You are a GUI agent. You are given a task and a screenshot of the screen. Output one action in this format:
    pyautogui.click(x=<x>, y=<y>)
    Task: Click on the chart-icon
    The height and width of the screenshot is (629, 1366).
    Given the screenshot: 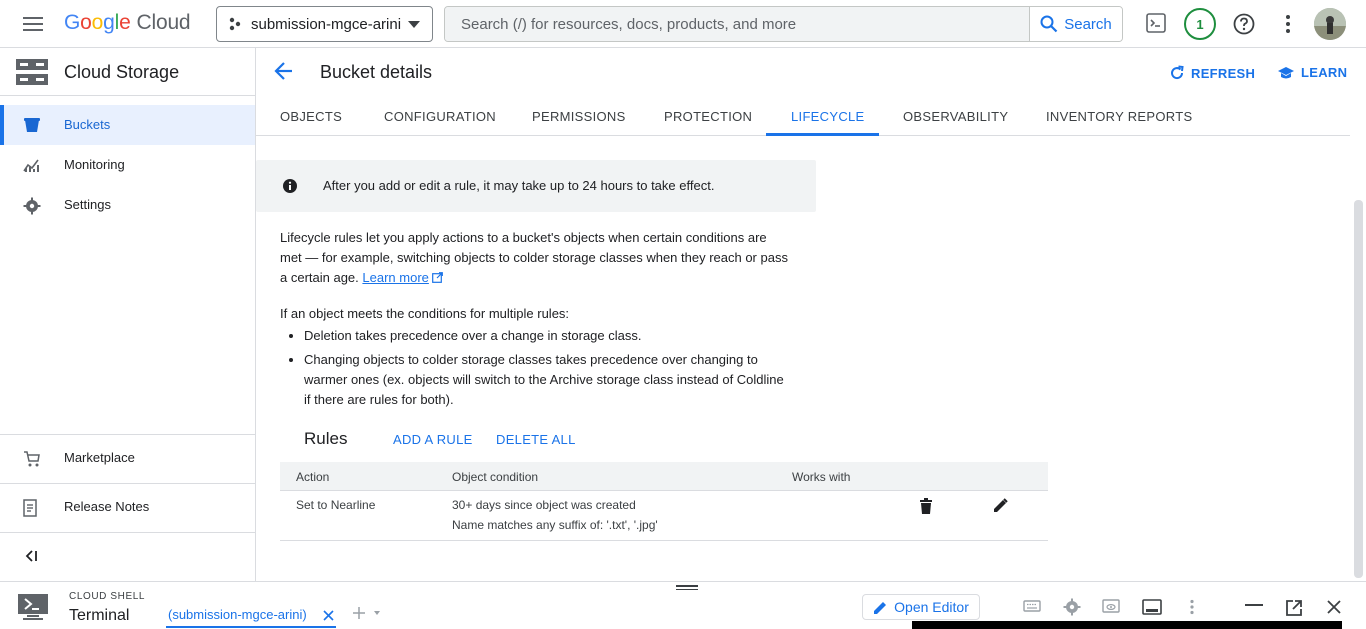 What is the action you would take?
    pyautogui.click(x=31, y=165)
    